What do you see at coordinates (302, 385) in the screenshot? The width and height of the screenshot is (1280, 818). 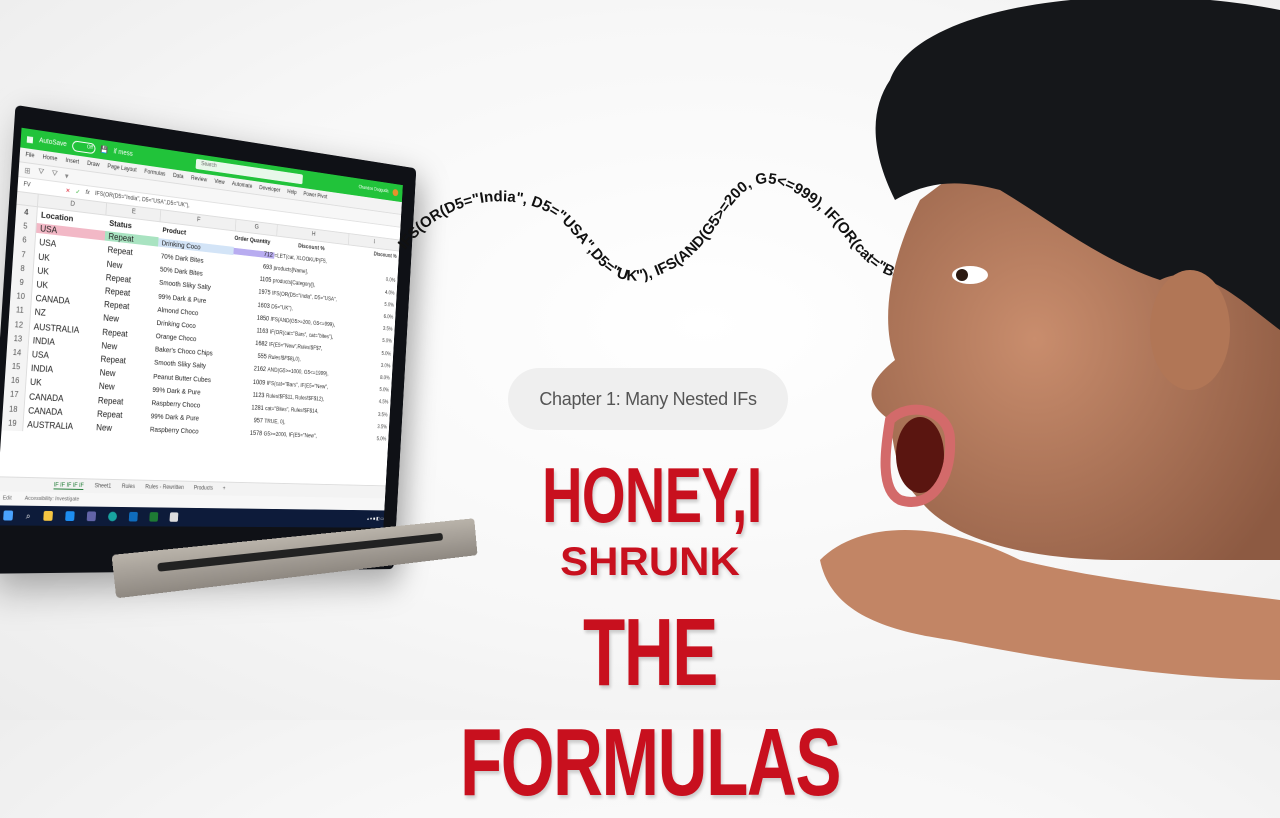 I see `cell-formula: IFS(cat="Bars", IF(E5="New",` at bounding box center [302, 385].